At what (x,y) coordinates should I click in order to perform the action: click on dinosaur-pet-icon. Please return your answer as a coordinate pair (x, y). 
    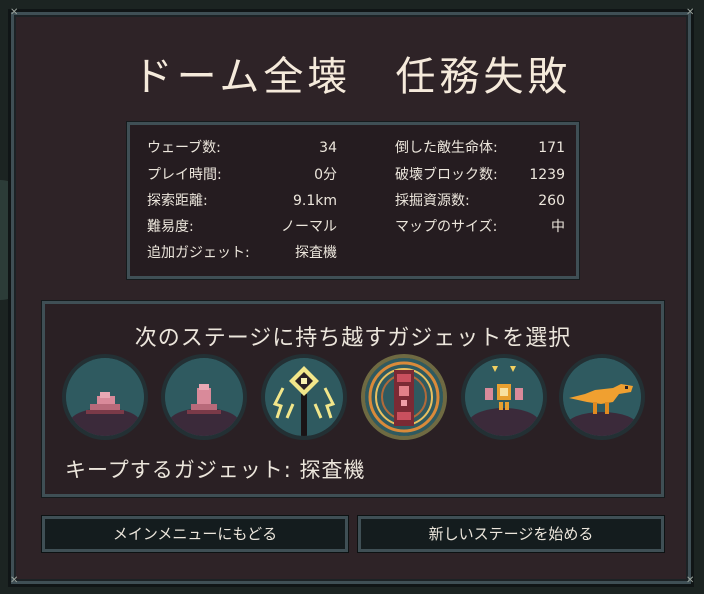
    Looking at the image, I should click on (602, 397).